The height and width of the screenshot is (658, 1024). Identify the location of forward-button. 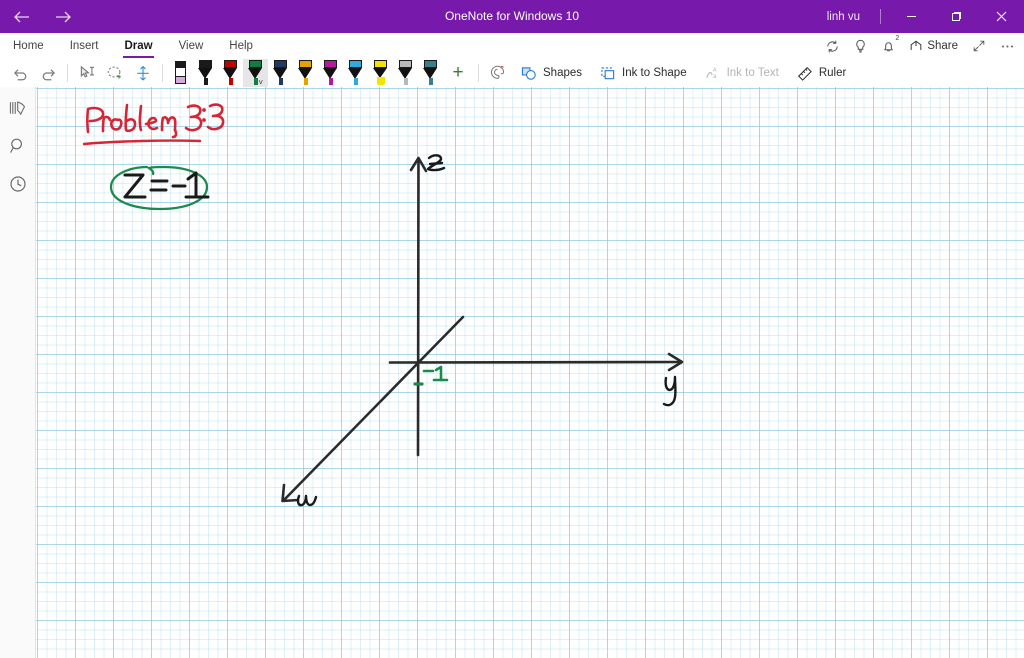
(63, 16).